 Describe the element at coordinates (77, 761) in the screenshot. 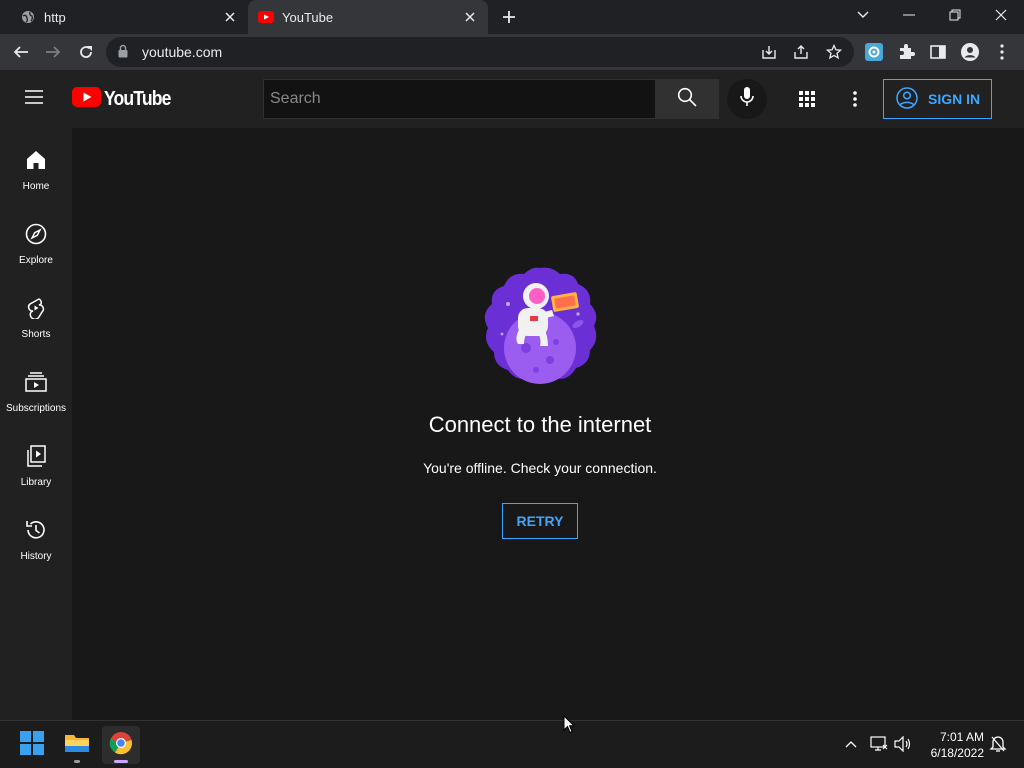

I see `running-indicator` at that location.